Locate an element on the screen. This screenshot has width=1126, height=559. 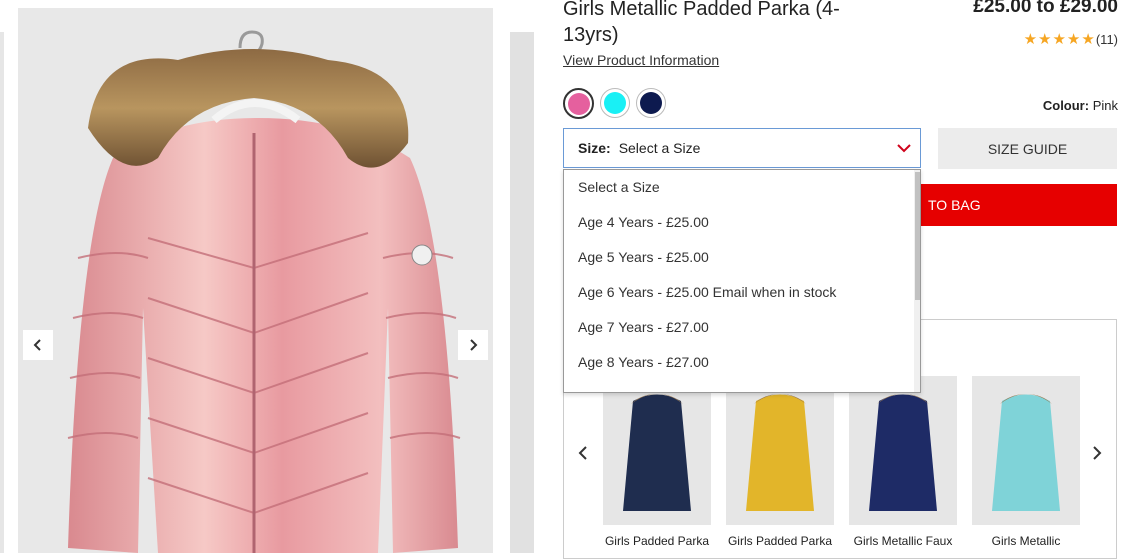
recommendation-card: Girls Metallic is located at coordinates (1026, 462).